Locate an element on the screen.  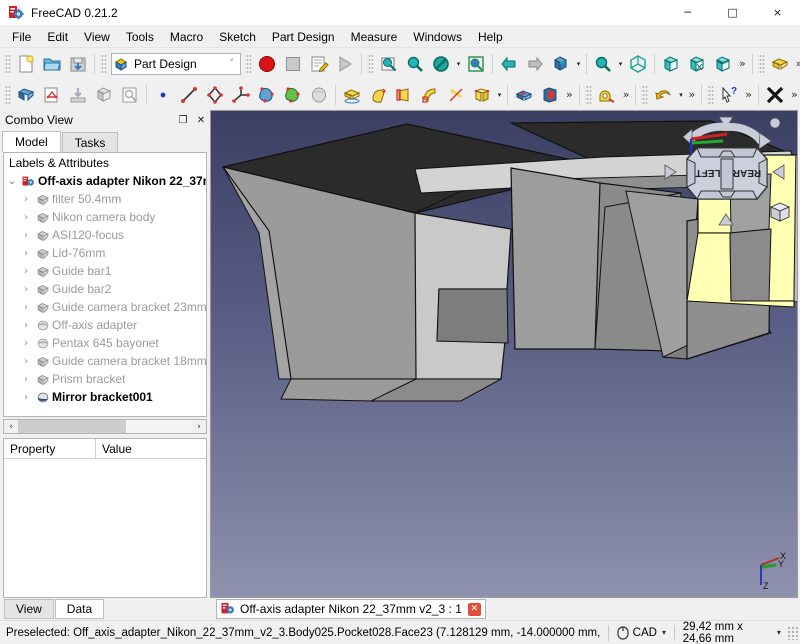
part-primitives-icon is located at coordinates (780, 64).